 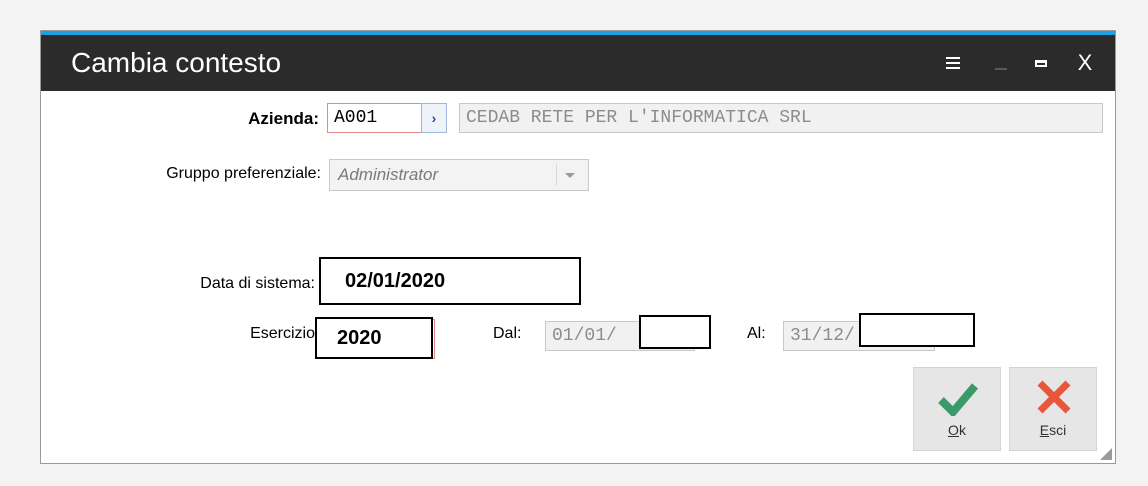 I want to click on esci-label: Esci, so click(x=1053, y=430).